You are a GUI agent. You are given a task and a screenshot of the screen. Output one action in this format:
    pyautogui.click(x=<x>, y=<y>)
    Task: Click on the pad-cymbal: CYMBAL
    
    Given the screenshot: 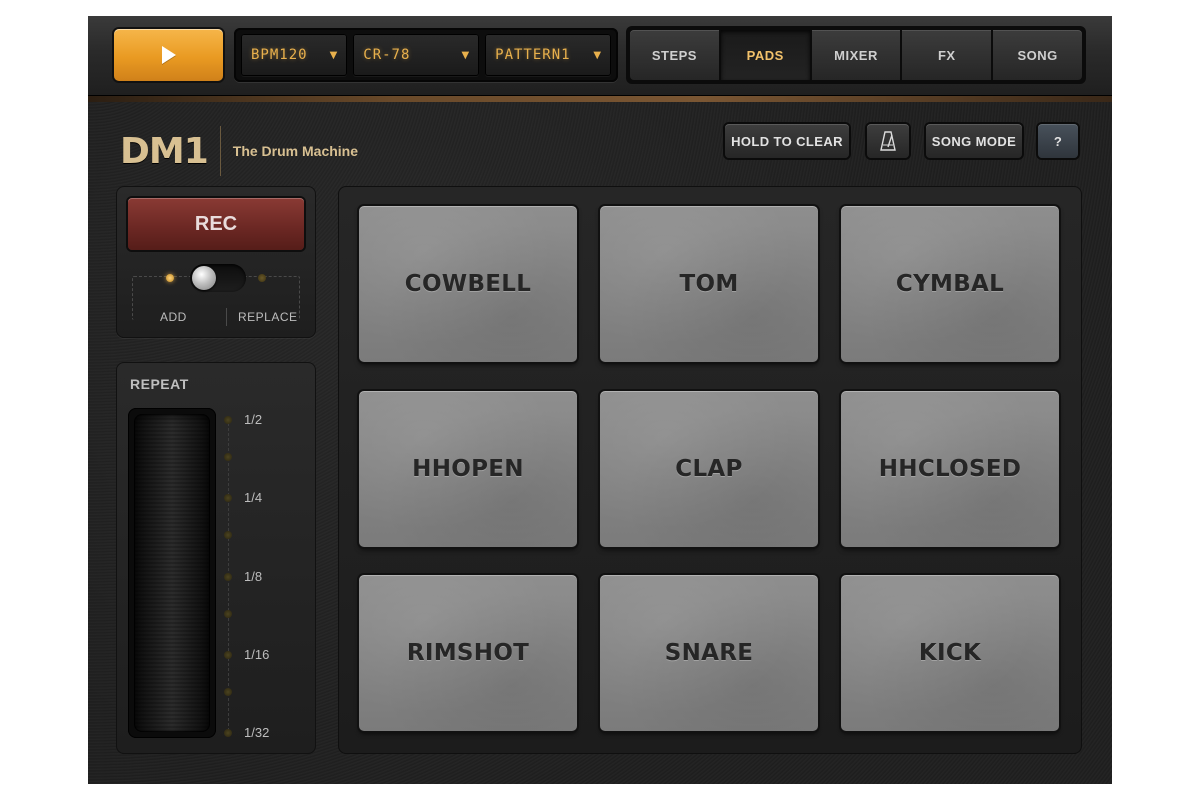 What is the action you would take?
    pyautogui.click(x=950, y=284)
    